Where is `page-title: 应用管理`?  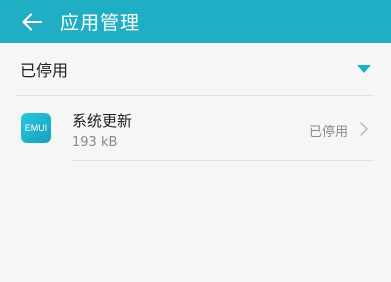
page-title: 应用管理 is located at coordinates (100, 23).